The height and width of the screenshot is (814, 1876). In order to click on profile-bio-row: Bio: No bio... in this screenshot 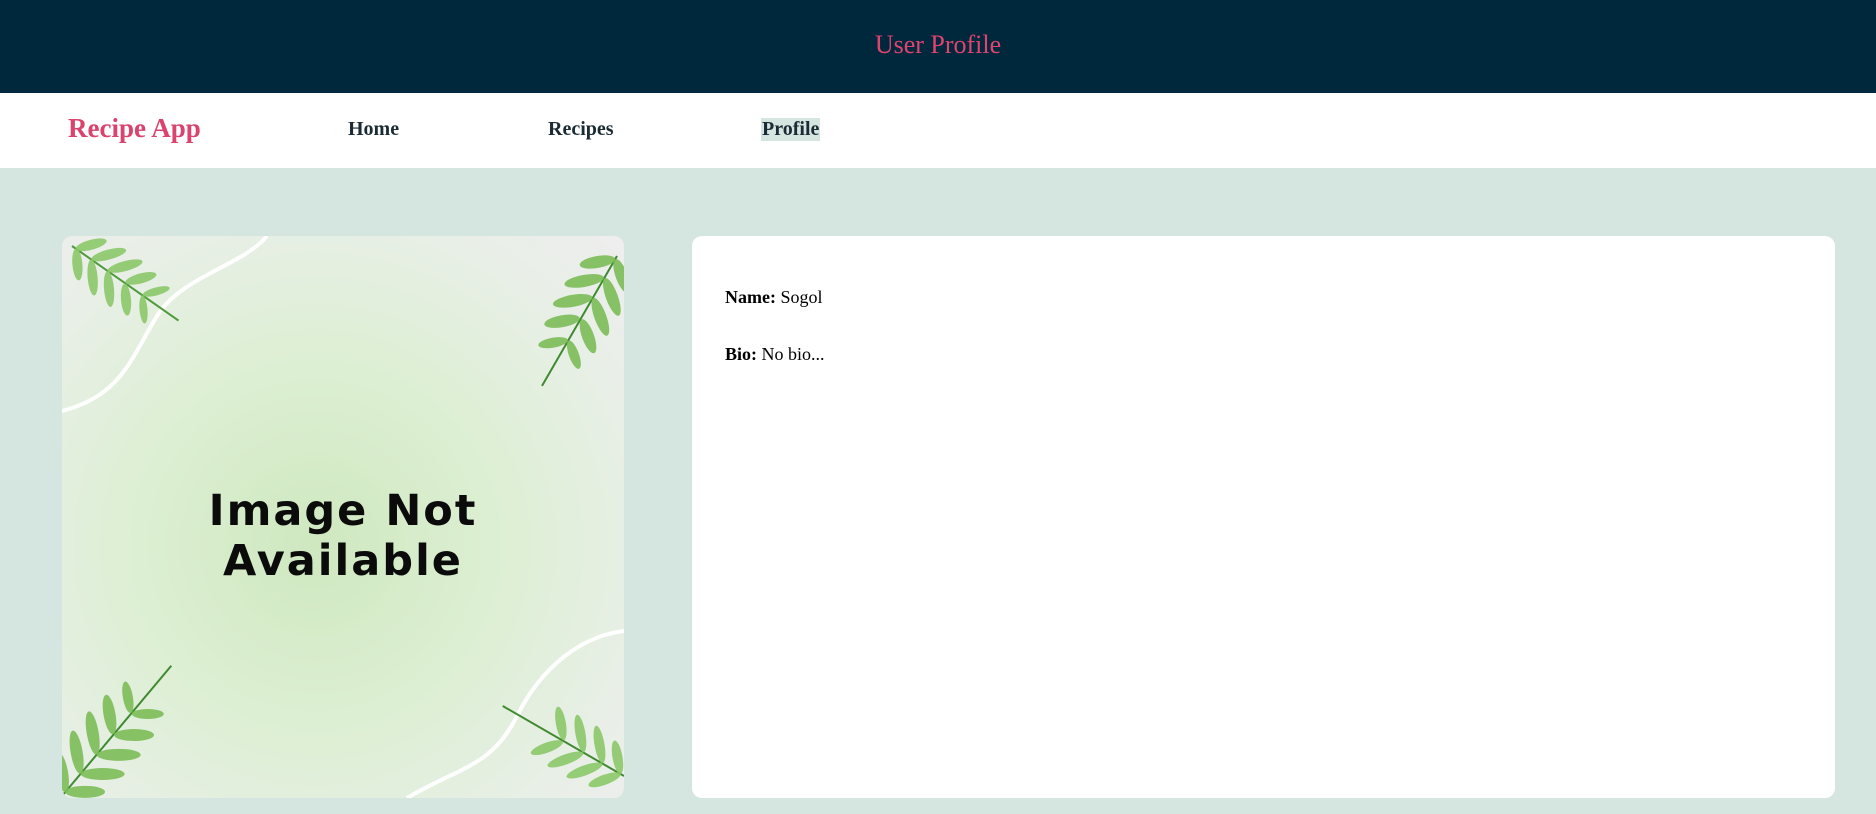, I will do `click(775, 354)`.